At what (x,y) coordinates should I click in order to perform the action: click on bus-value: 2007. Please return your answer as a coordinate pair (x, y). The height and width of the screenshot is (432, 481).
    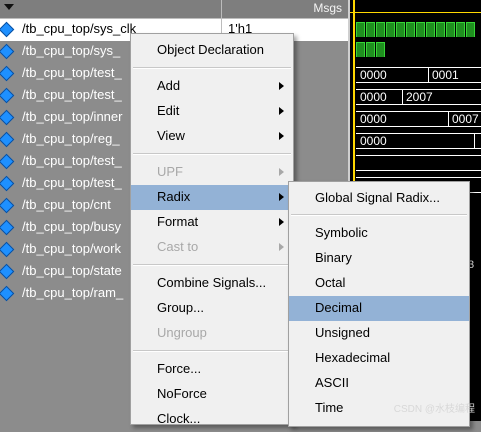
    Looking at the image, I should click on (419, 97).